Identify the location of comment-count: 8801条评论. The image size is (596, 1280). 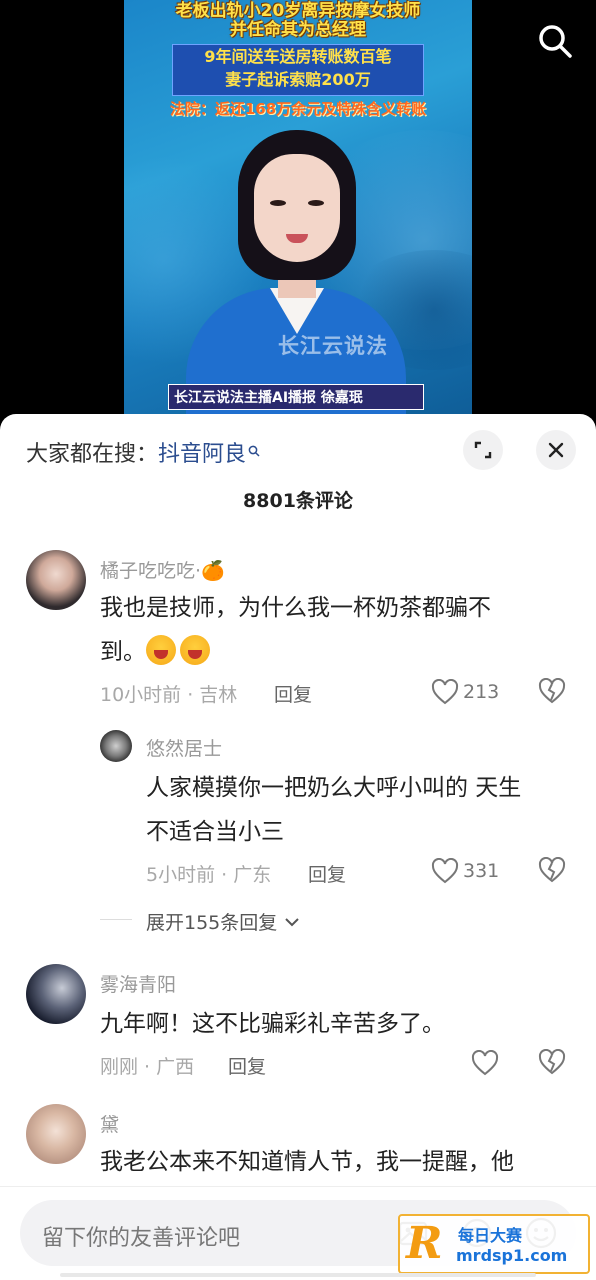
(298, 501).